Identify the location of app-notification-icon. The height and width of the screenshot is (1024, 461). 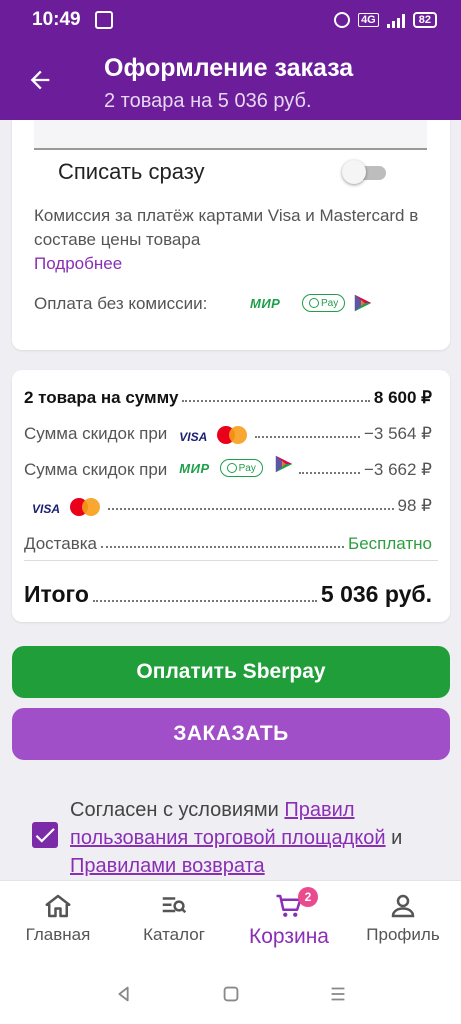
(103, 20).